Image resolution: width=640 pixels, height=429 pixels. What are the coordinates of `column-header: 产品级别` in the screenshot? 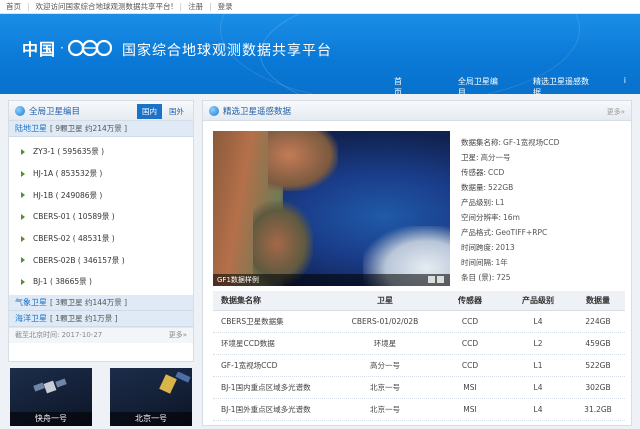 It's located at (538, 300).